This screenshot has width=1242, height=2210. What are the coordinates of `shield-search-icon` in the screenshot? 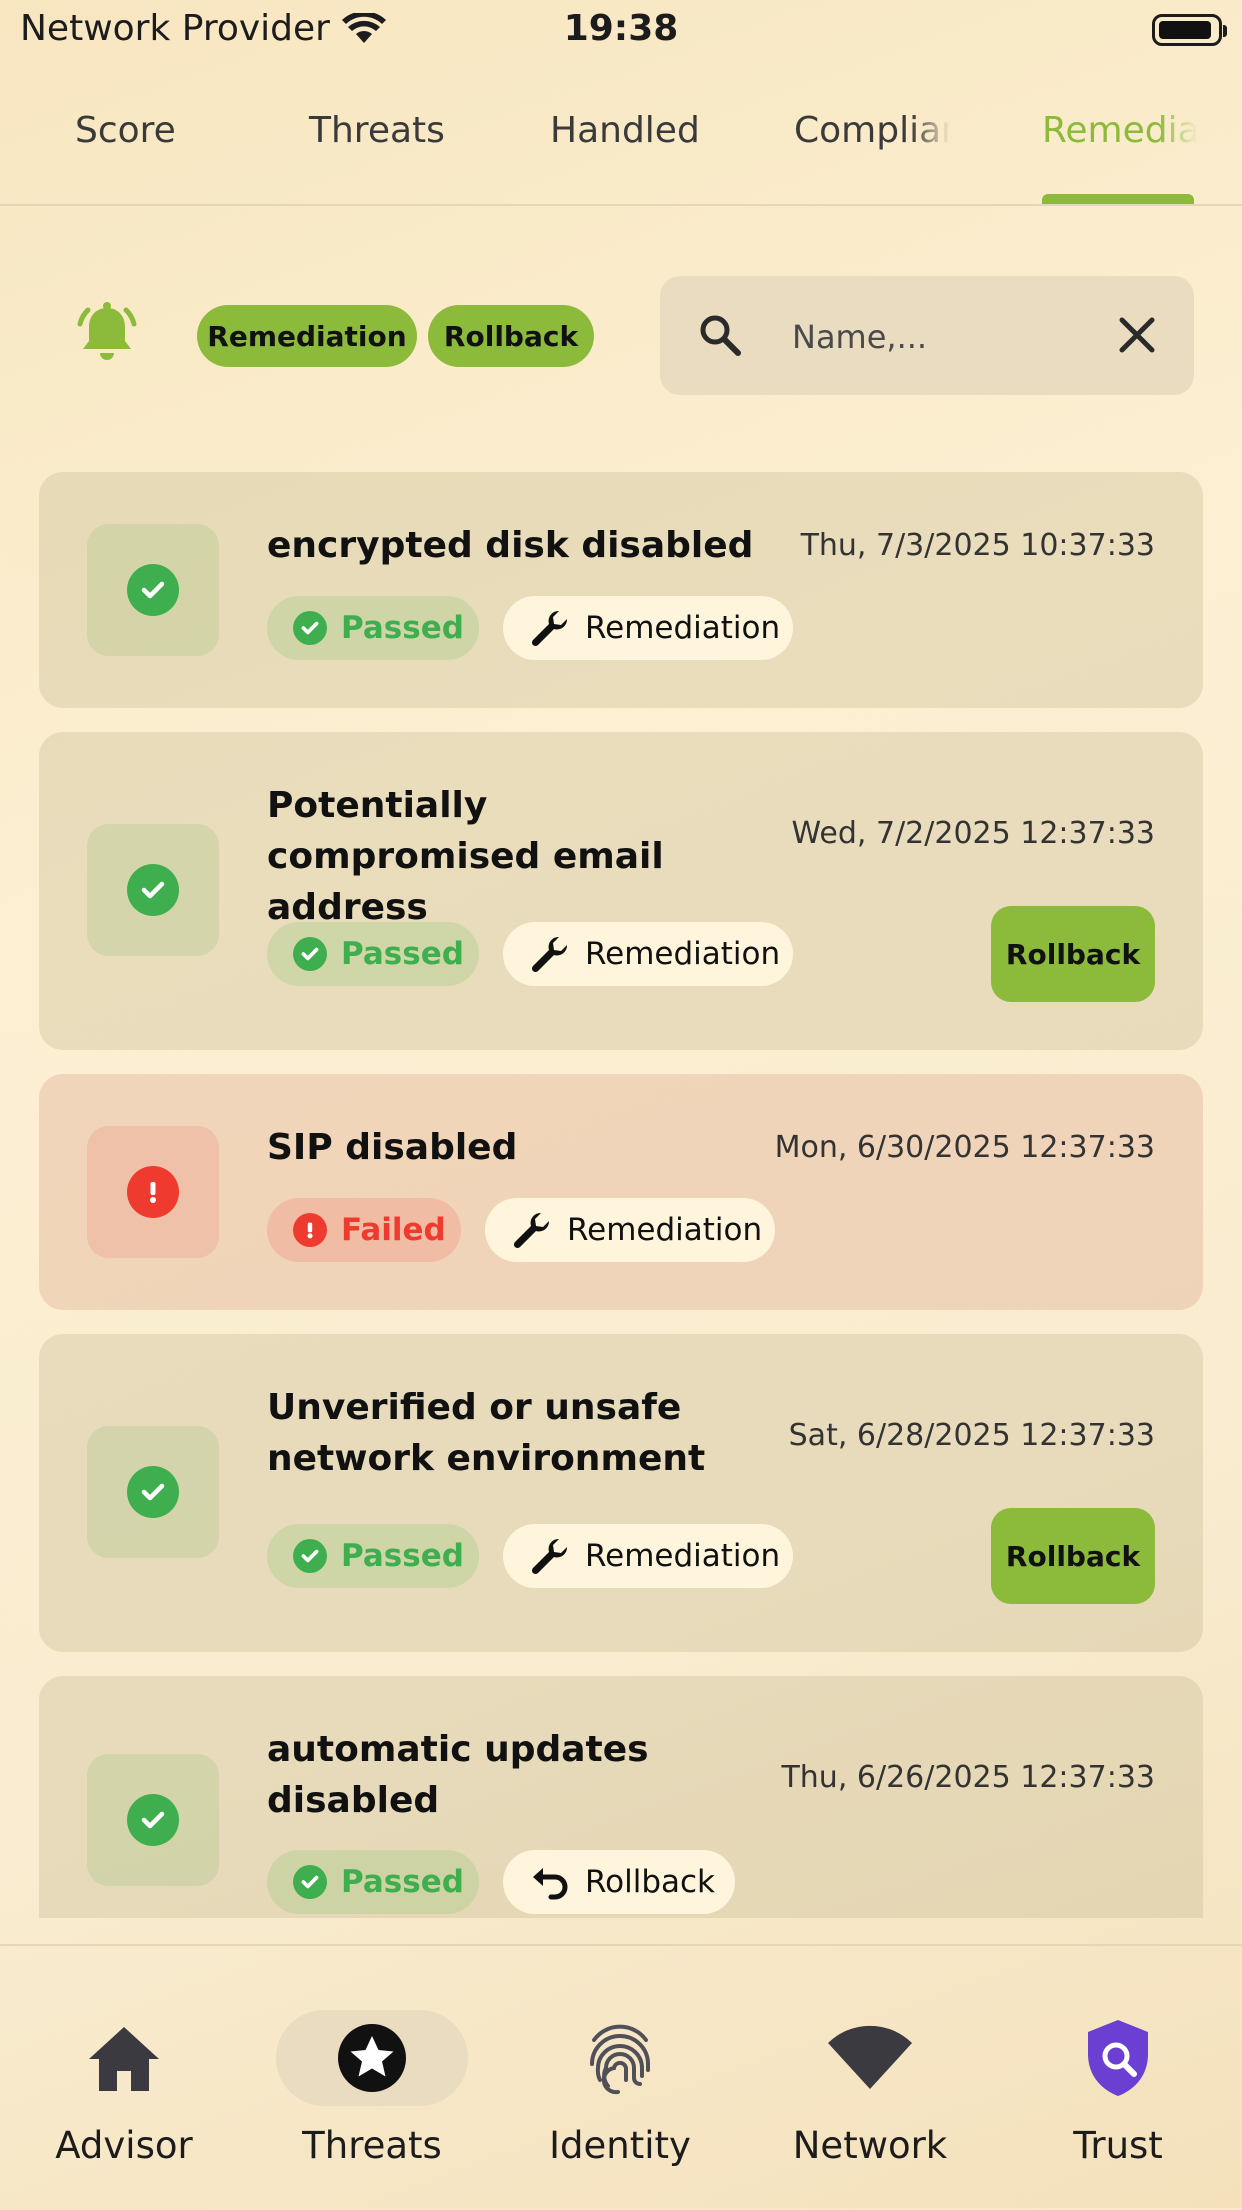 It's located at (1118, 2058).